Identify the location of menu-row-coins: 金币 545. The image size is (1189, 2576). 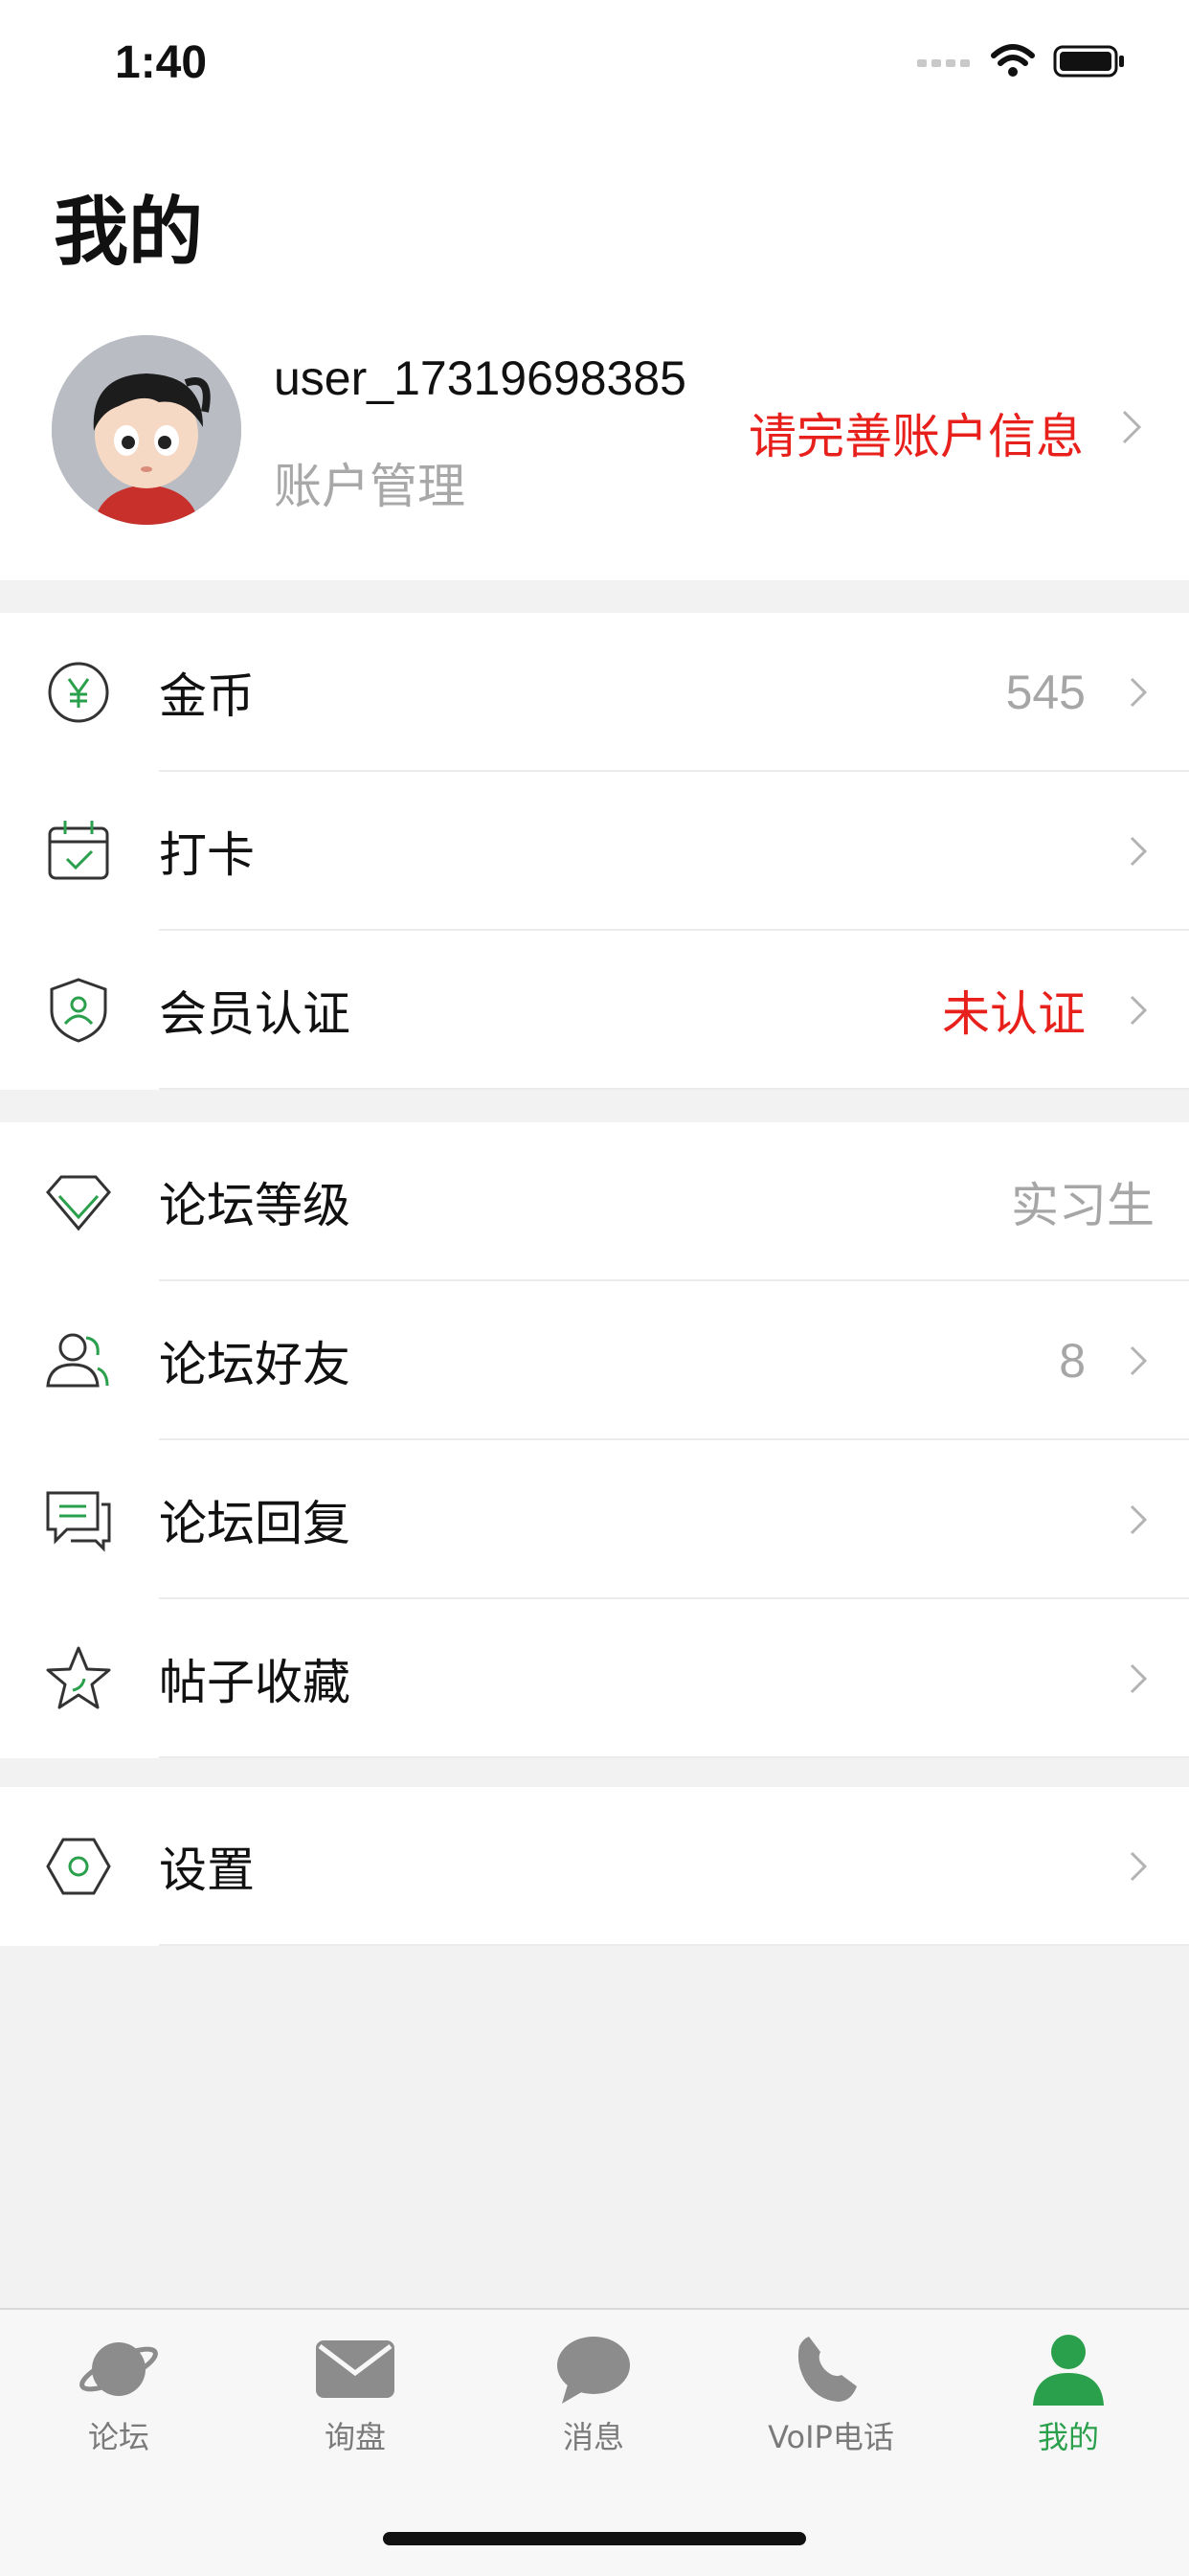
(594, 692).